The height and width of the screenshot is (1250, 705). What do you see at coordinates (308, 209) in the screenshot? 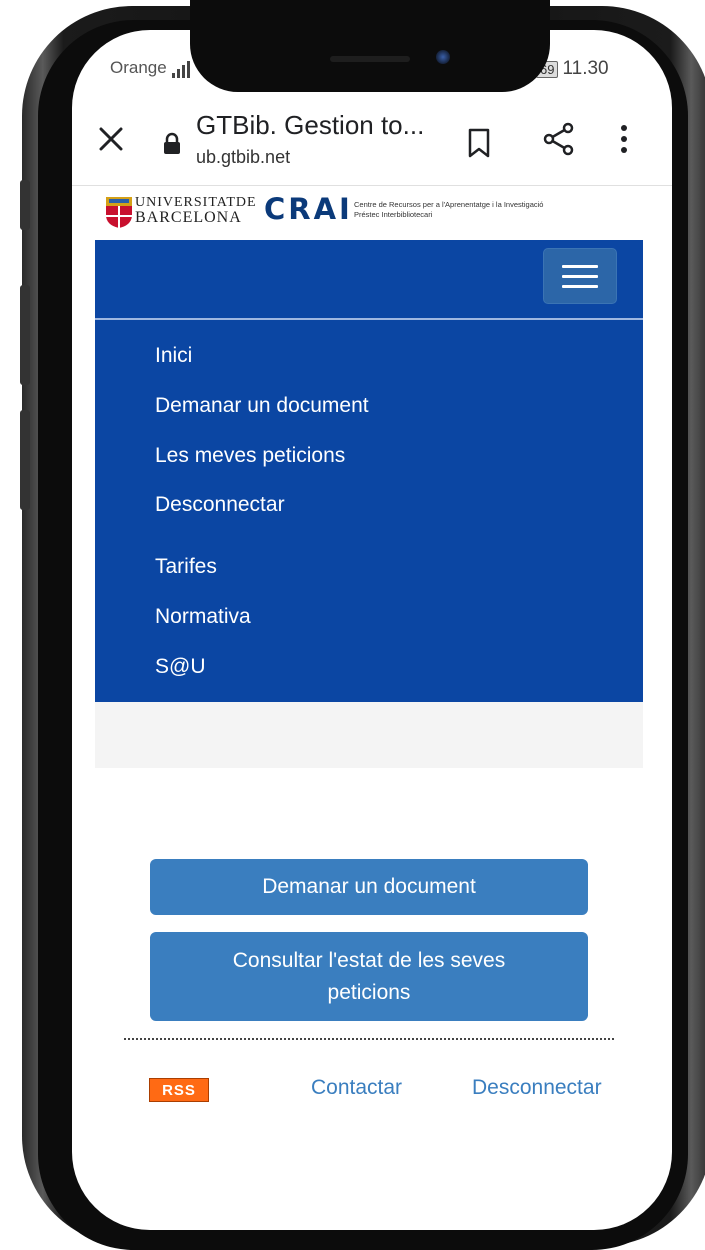
I see `crai-logo: CRAI` at bounding box center [308, 209].